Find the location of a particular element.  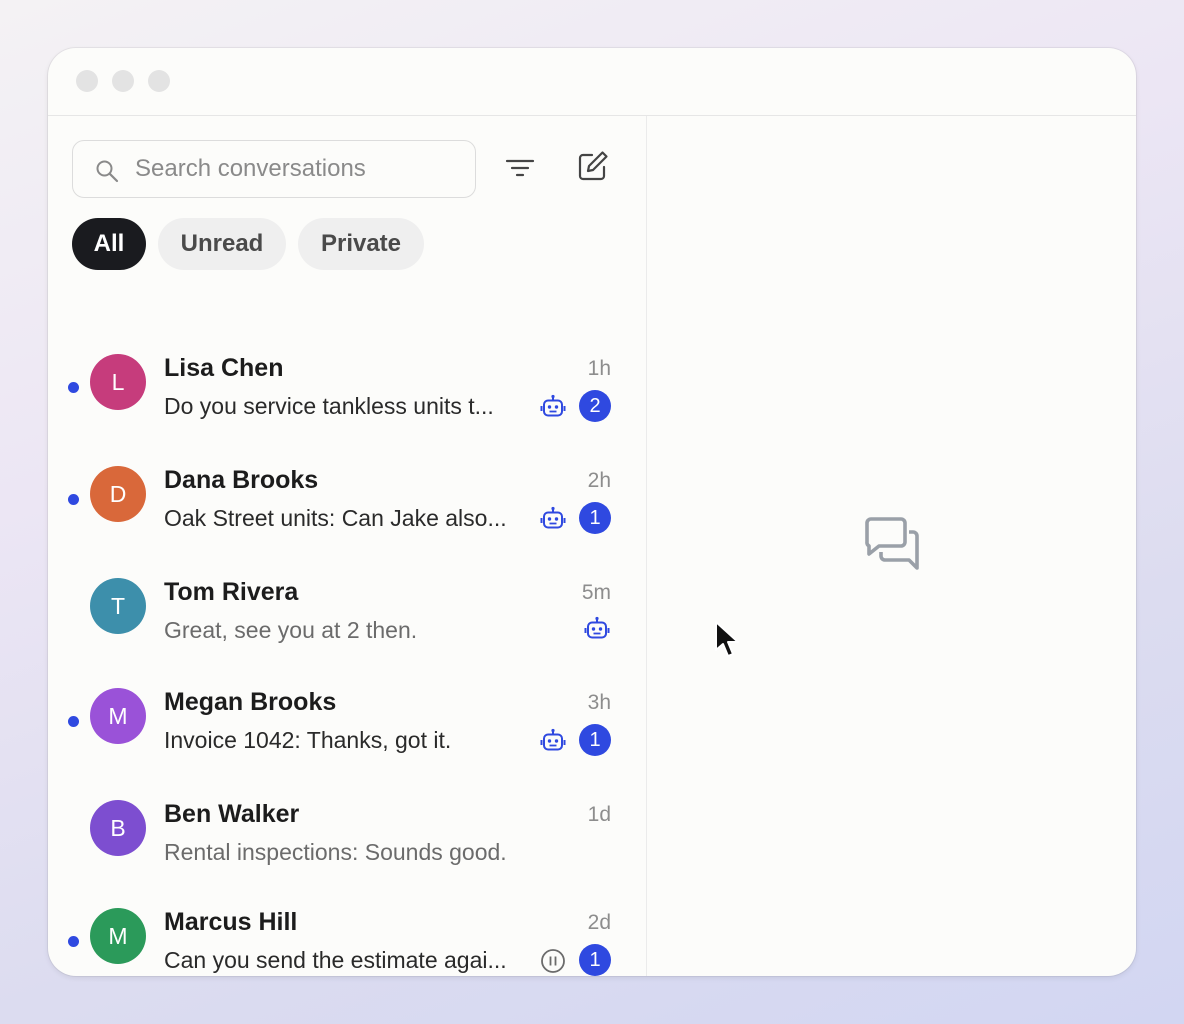

minimize-window-button is located at coordinates (123, 81).